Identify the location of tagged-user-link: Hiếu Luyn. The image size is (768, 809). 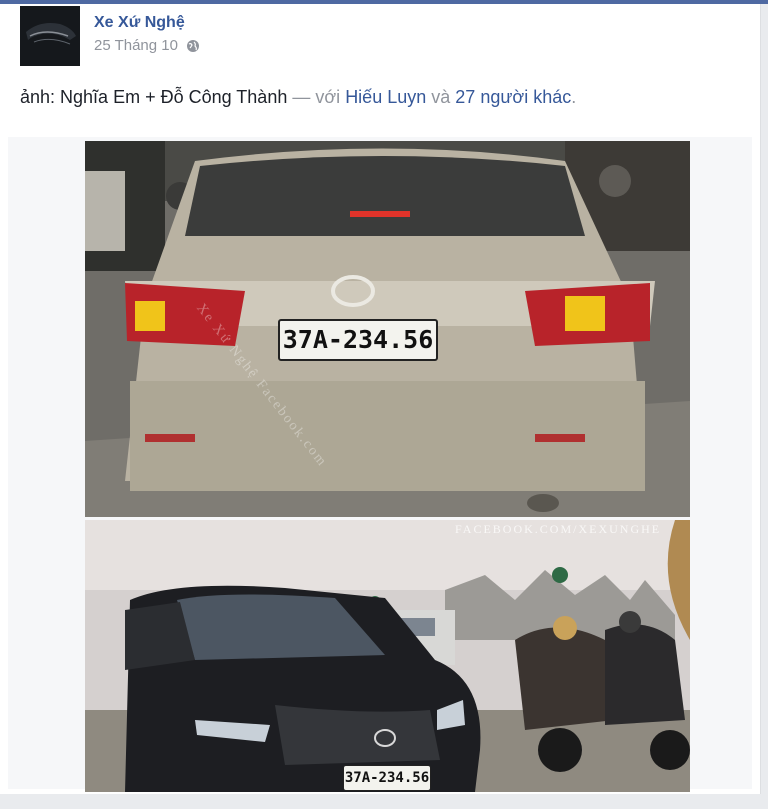
(385, 97).